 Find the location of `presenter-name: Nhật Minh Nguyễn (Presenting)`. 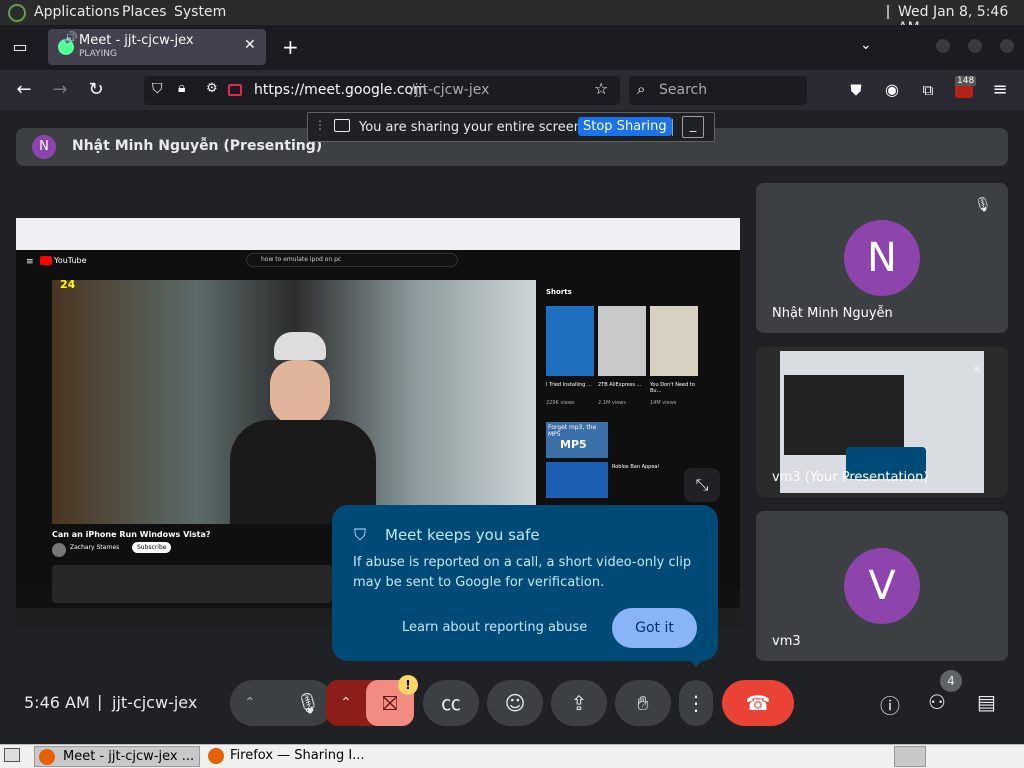

presenter-name: Nhật Minh Nguyễn (Presenting) is located at coordinates (197, 146).